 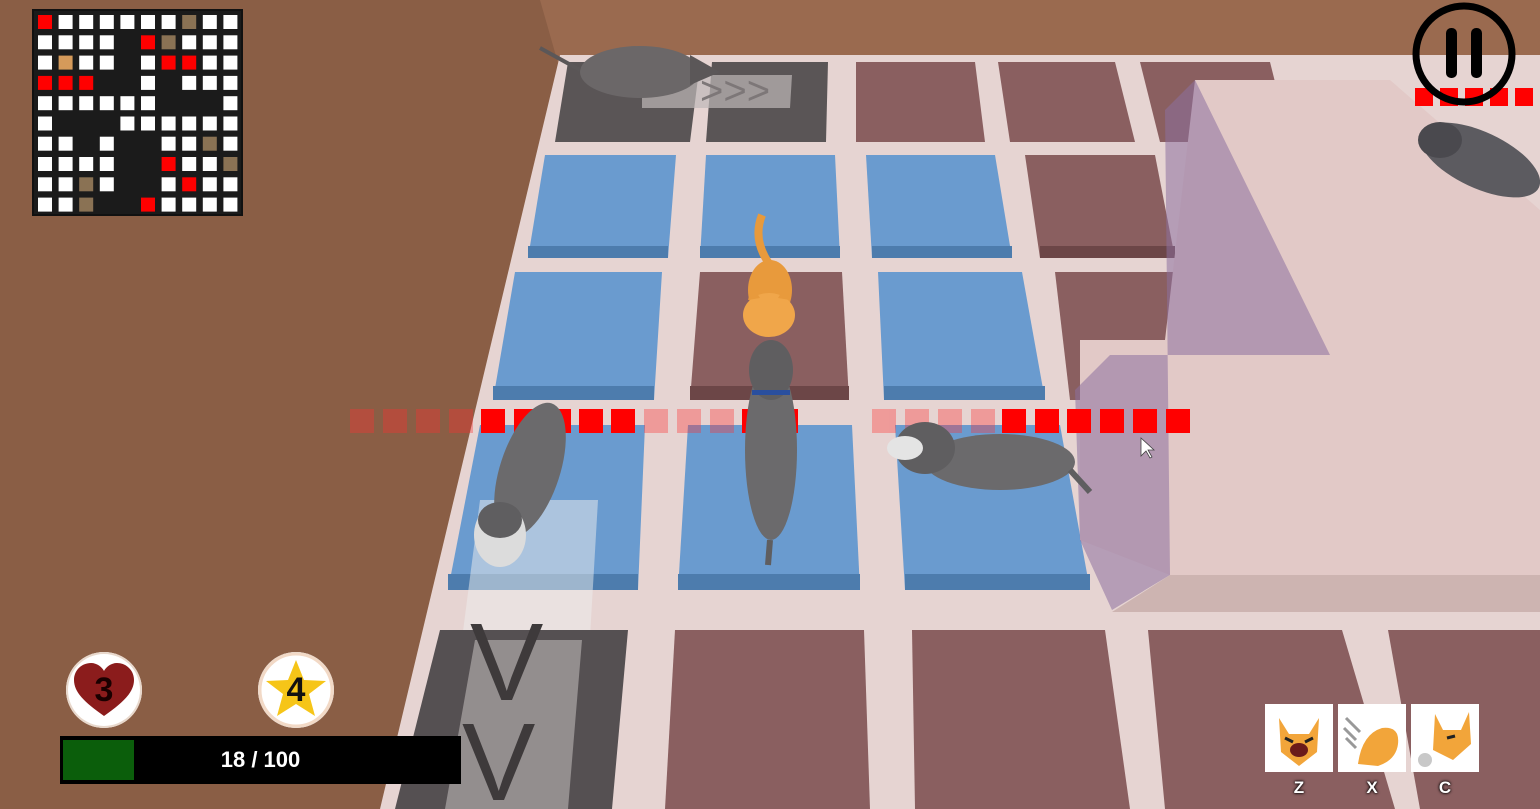 I want to click on pause-icon, so click(x=1464, y=54).